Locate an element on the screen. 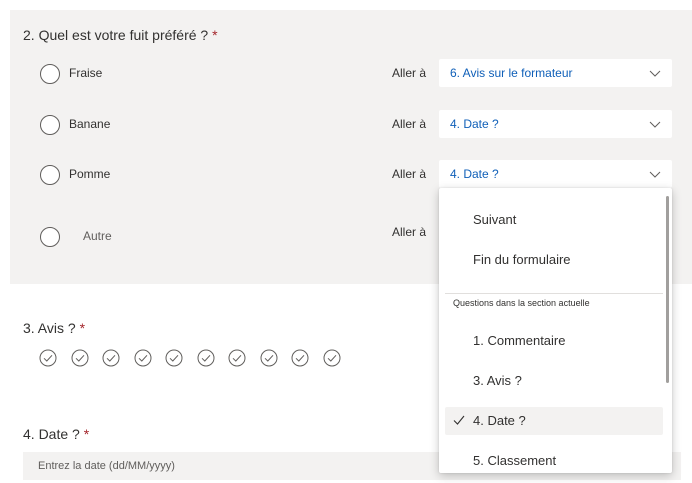 This screenshot has width=692, height=483. dropdown-item-label: 3. Avis ? is located at coordinates (497, 380).